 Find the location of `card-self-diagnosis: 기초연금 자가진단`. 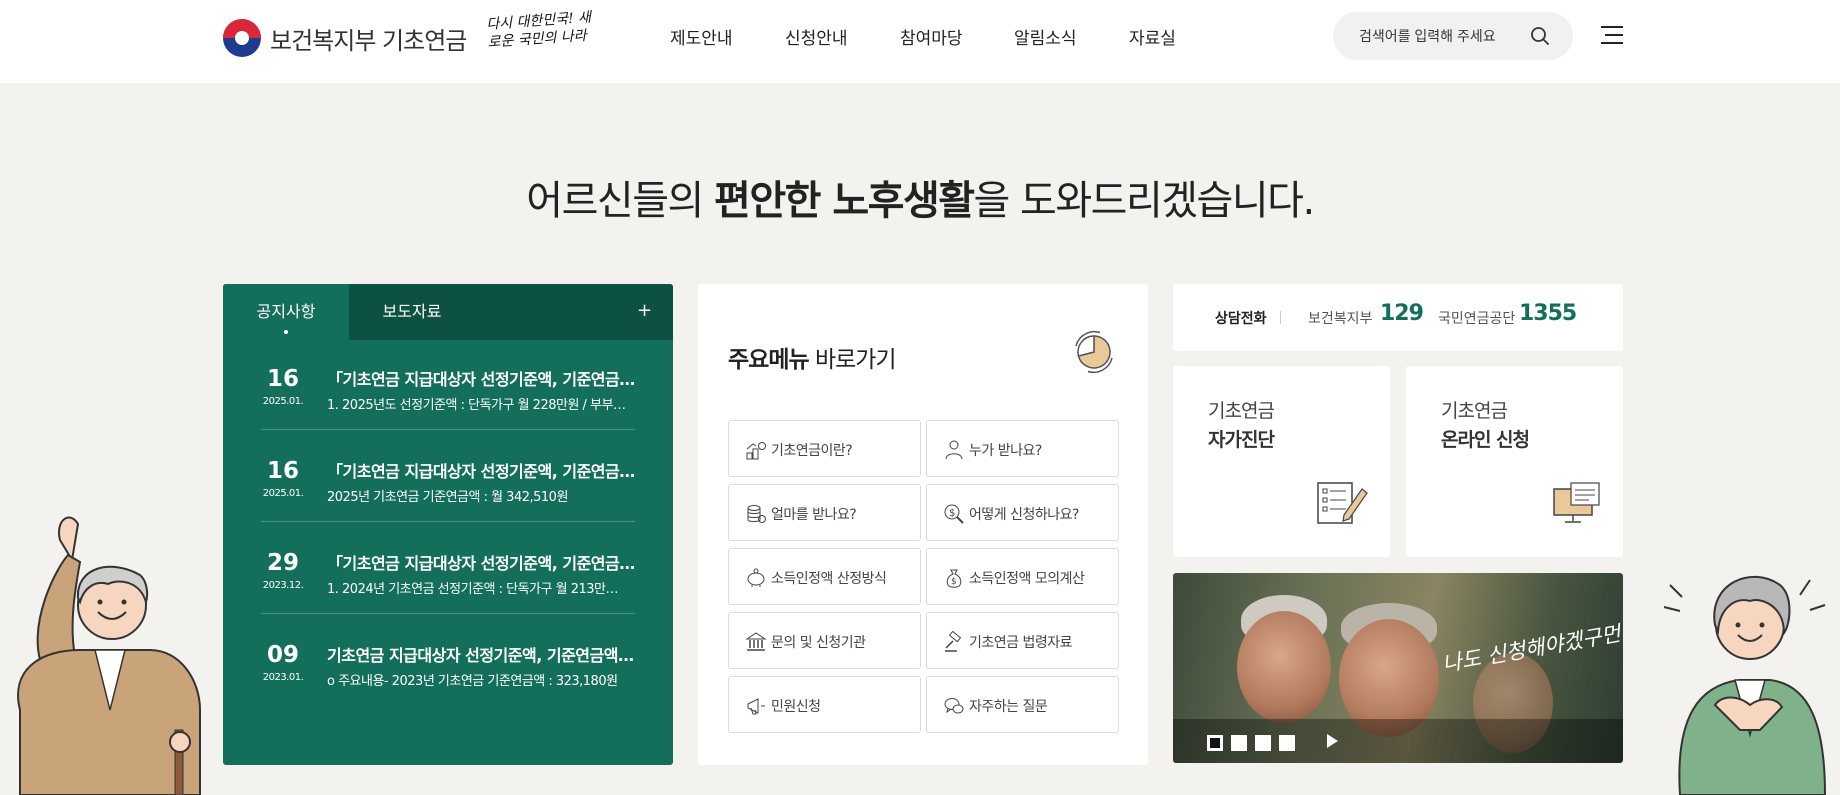

card-self-diagnosis: 기초연금 자가진단 is located at coordinates (1281, 461).